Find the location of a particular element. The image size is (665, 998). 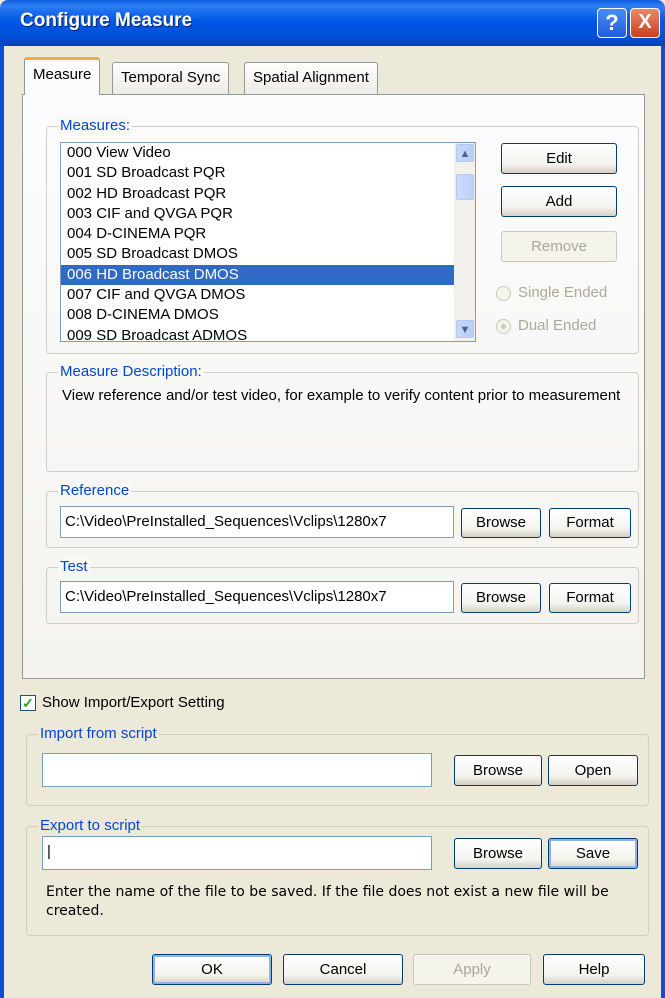

cancel-button: Cancel is located at coordinates (343, 969).